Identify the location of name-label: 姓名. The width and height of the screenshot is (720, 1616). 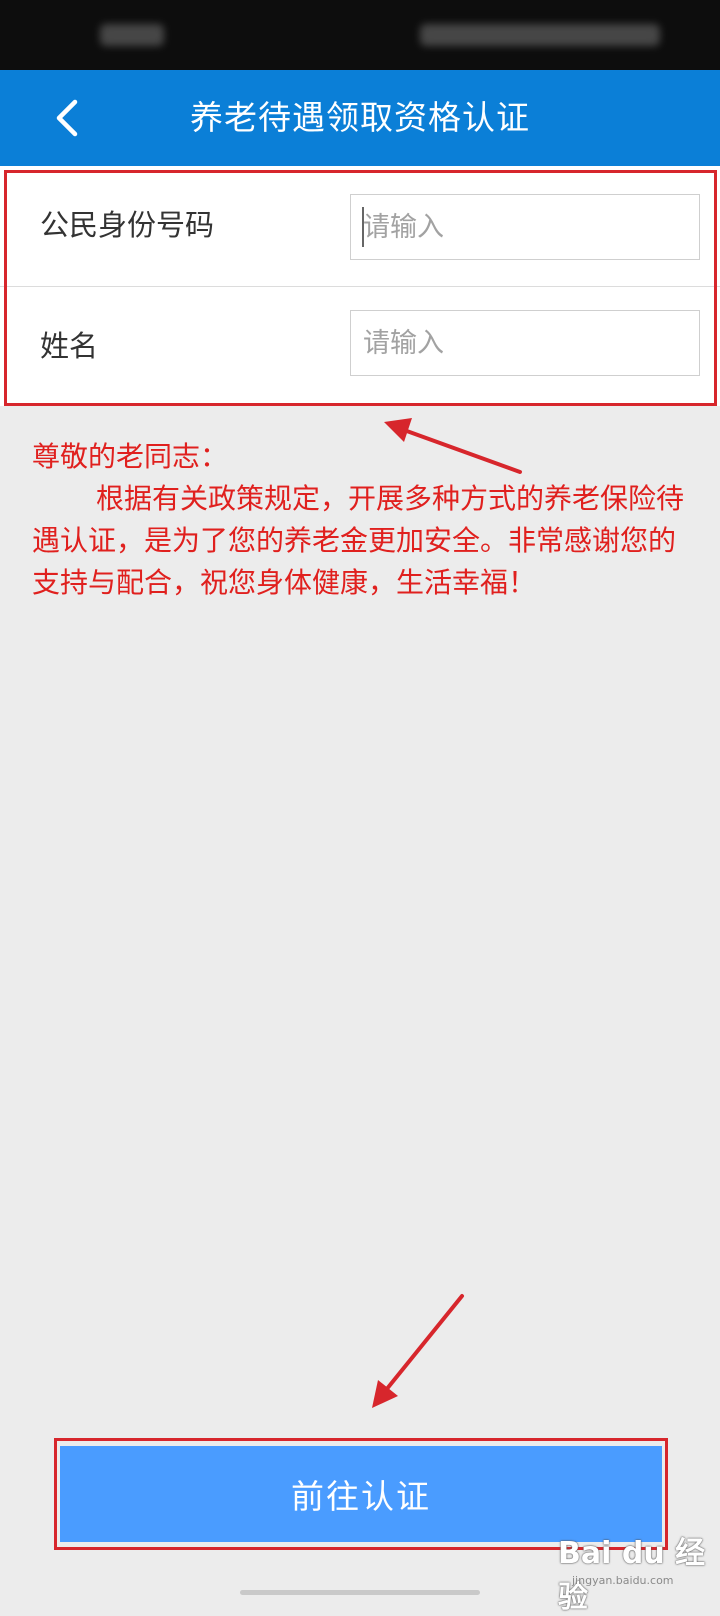
(69, 346).